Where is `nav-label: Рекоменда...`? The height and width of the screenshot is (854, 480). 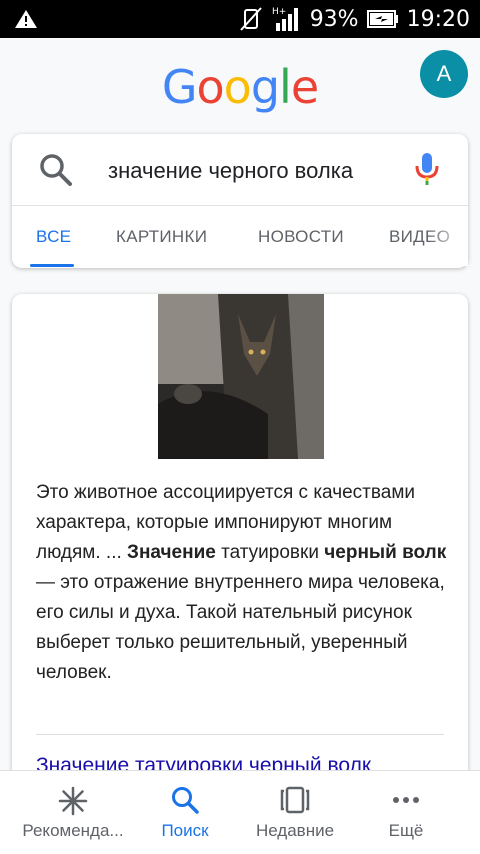 nav-label: Рекоменда... is located at coordinates (73, 830).